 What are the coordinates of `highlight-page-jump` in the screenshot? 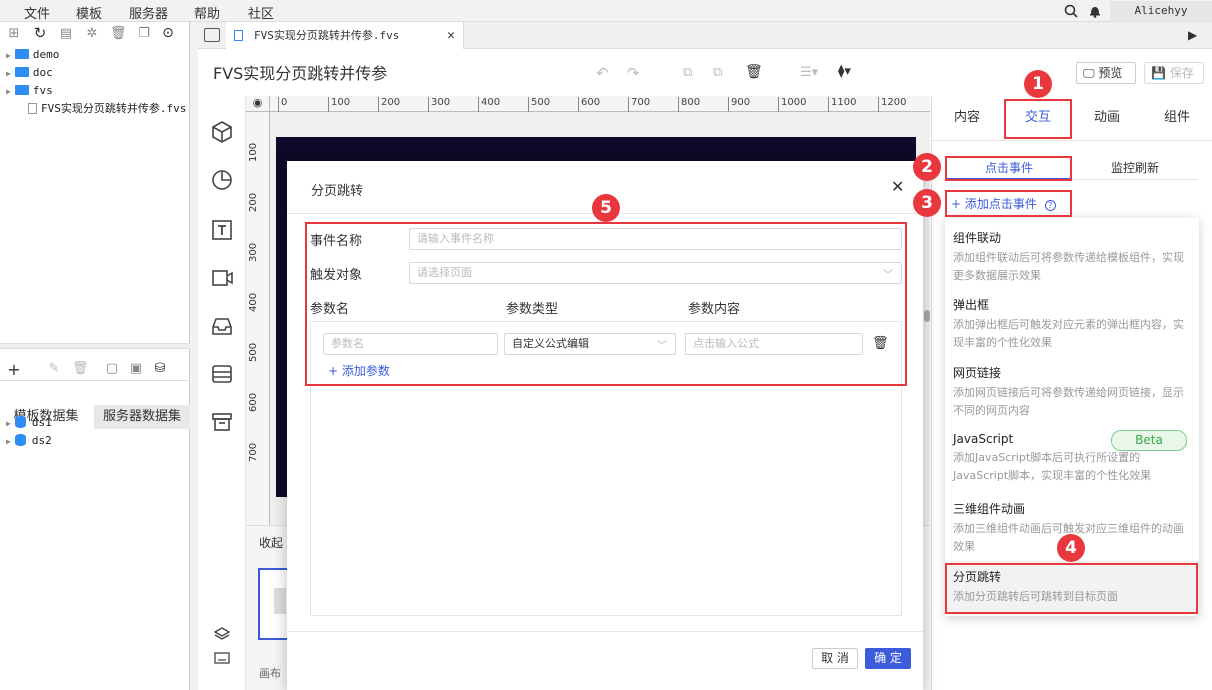 It's located at (1071, 588).